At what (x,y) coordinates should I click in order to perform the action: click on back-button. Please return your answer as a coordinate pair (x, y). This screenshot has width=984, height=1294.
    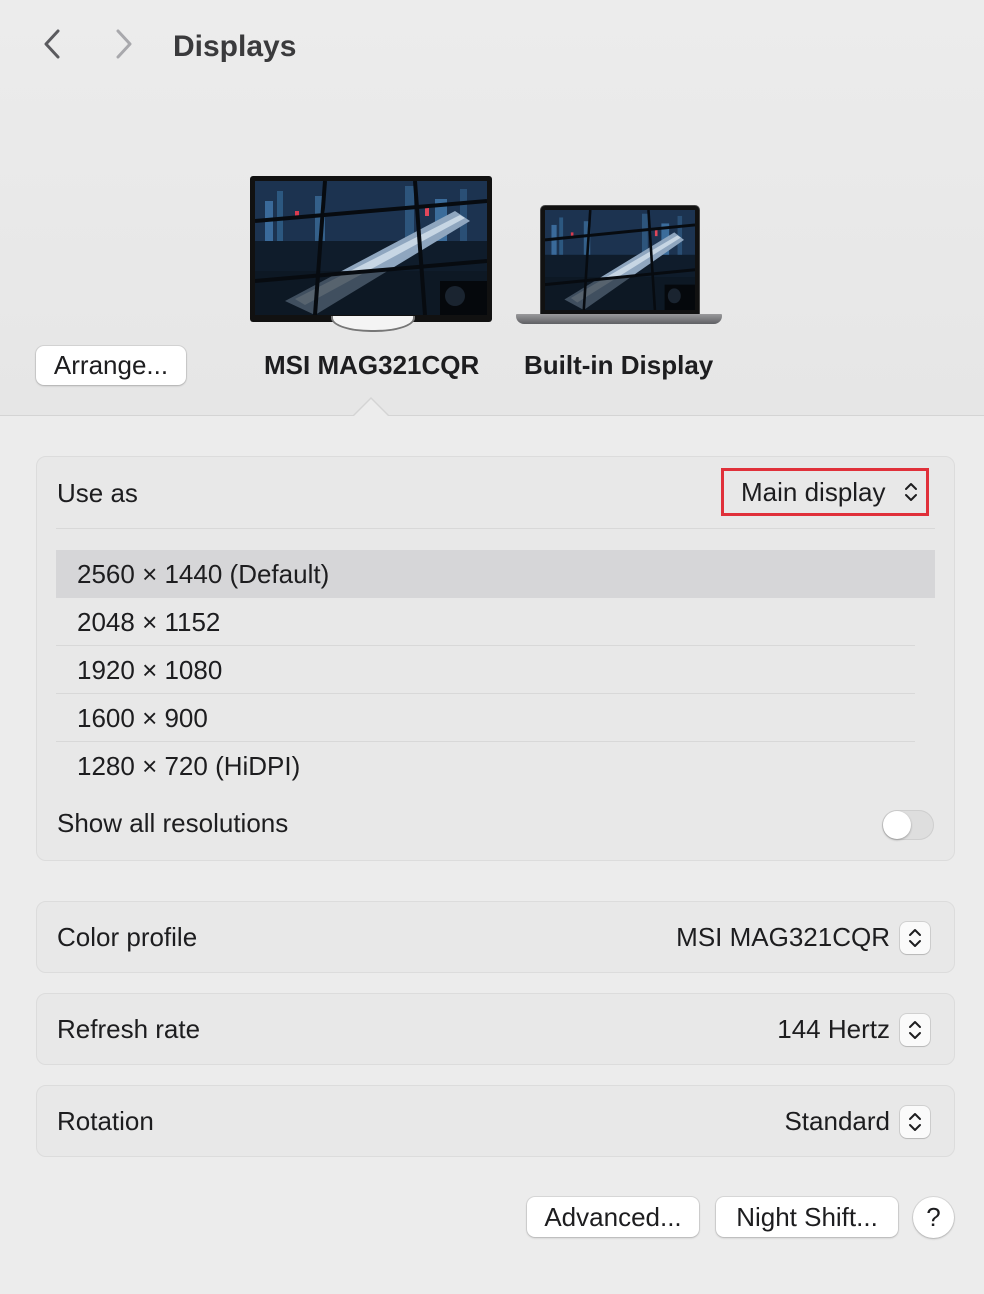
    Looking at the image, I should click on (52, 46).